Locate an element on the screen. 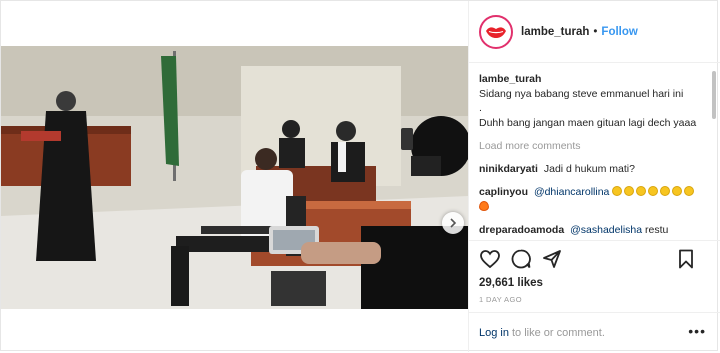 This screenshot has width=720, height=353. comment-text: restu is located at coordinates (657, 230).